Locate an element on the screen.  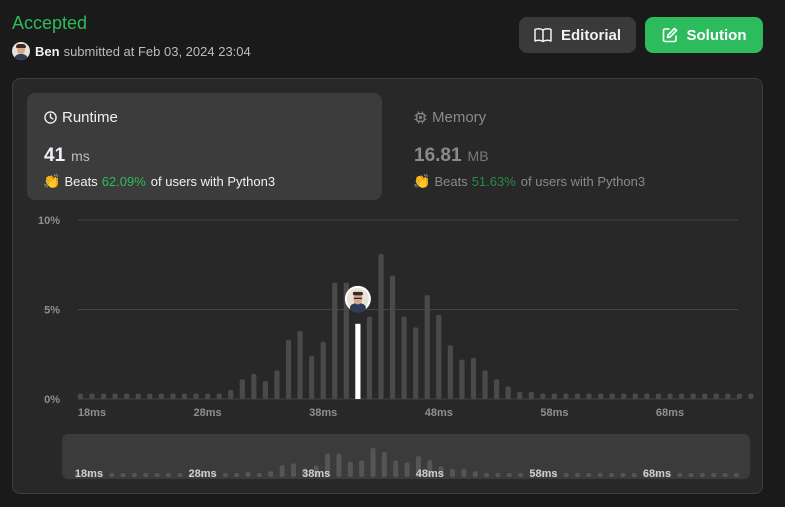
brush-tick-label: 58ms is located at coordinates (543, 473).